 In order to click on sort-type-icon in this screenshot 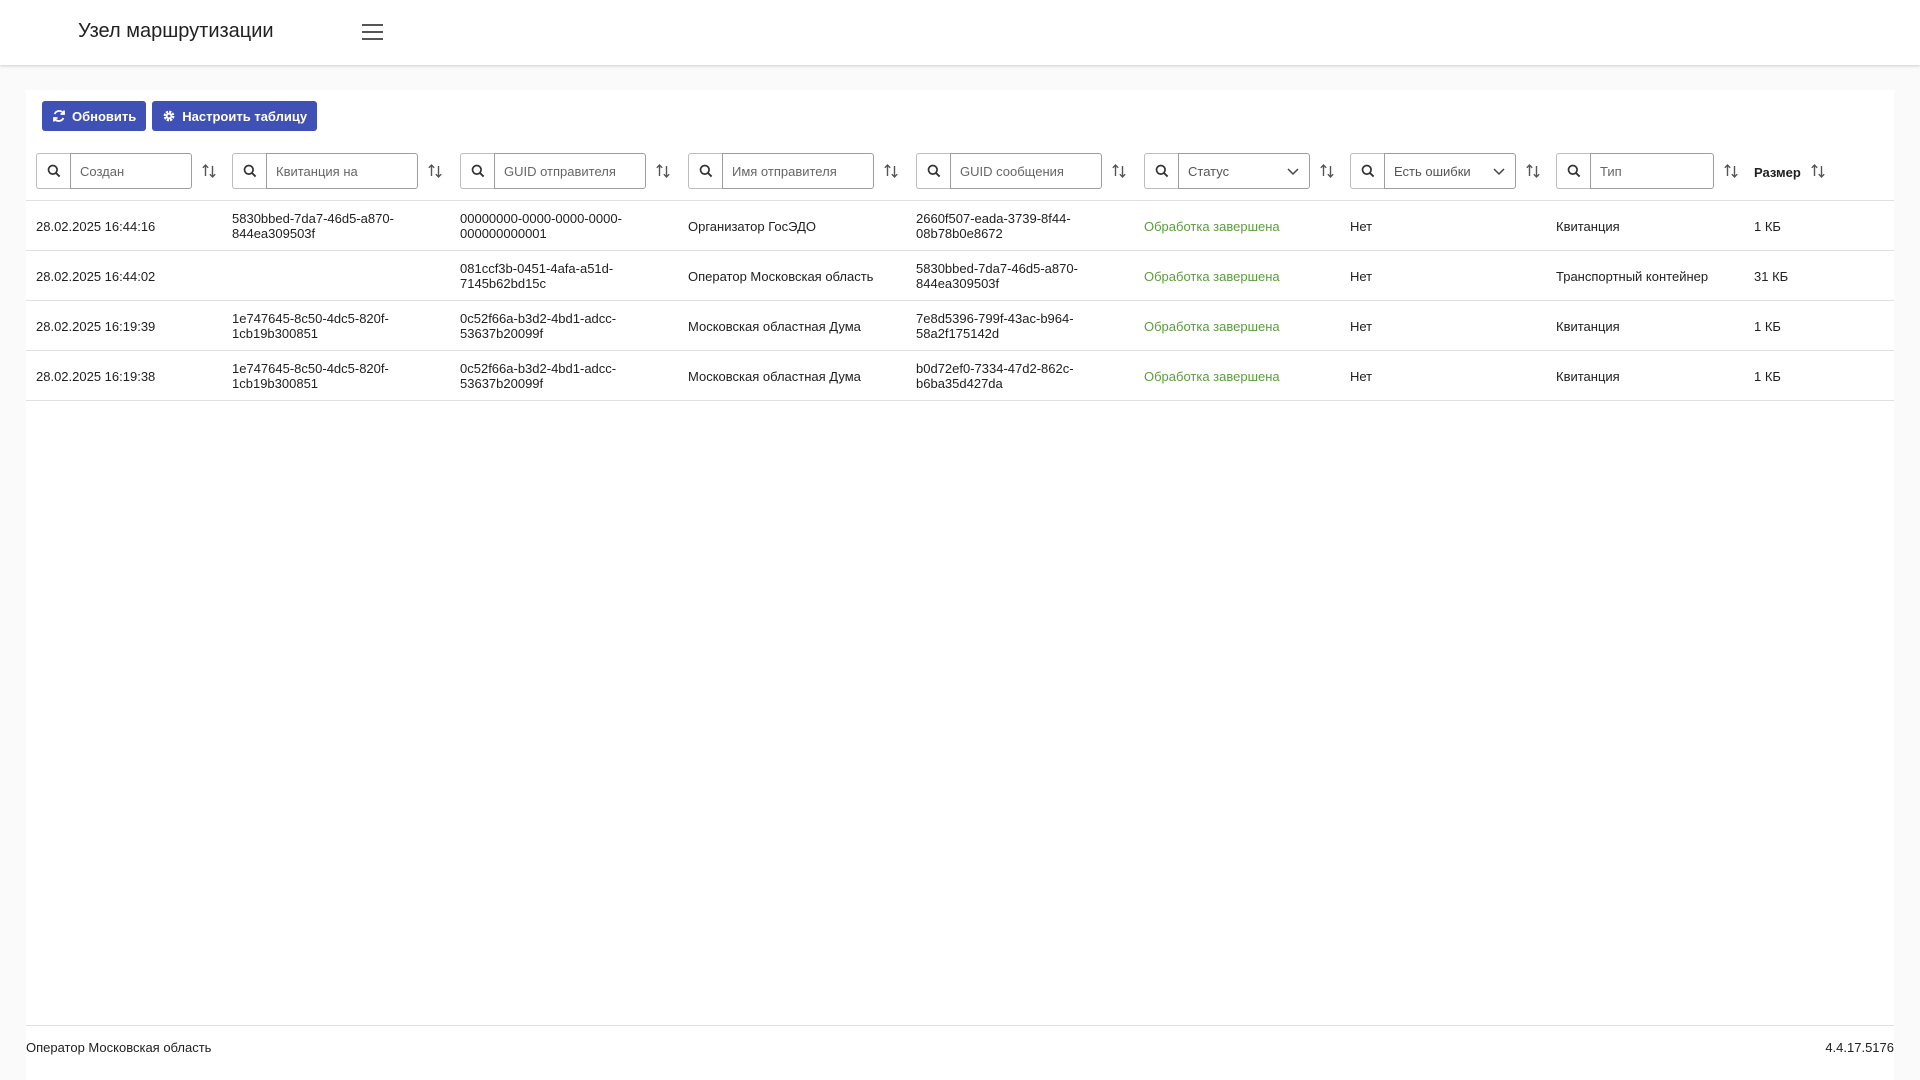, I will do `click(1731, 171)`.